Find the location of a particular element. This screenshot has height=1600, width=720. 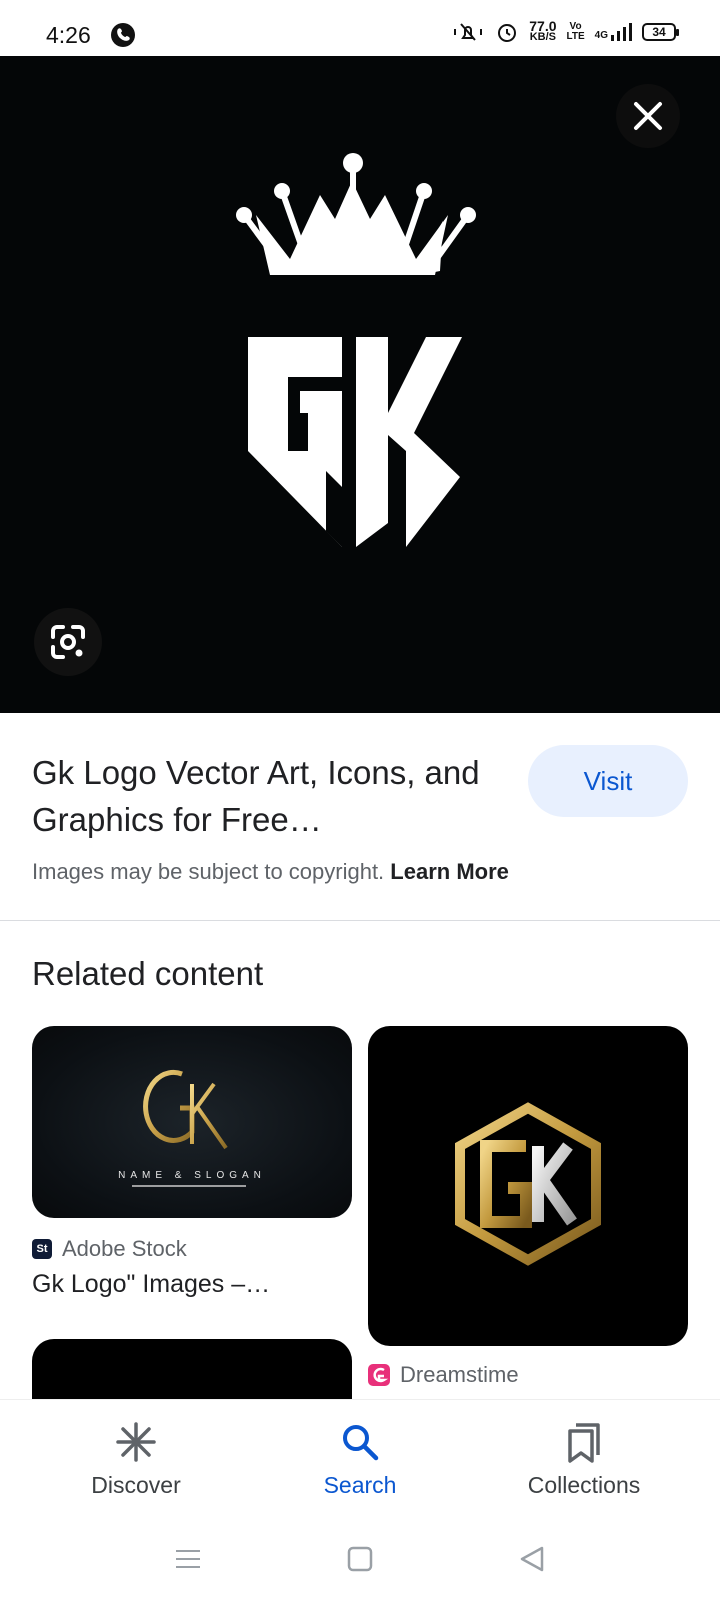

nav-discover-label: Discover is located at coordinates (136, 1485).